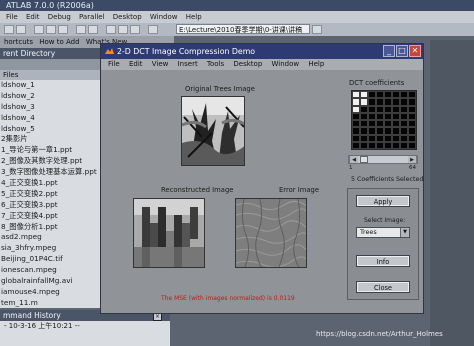  What do you see at coordinates (135, 29) in the screenshot?
I see `profiler-icon` at bounding box center [135, 29].